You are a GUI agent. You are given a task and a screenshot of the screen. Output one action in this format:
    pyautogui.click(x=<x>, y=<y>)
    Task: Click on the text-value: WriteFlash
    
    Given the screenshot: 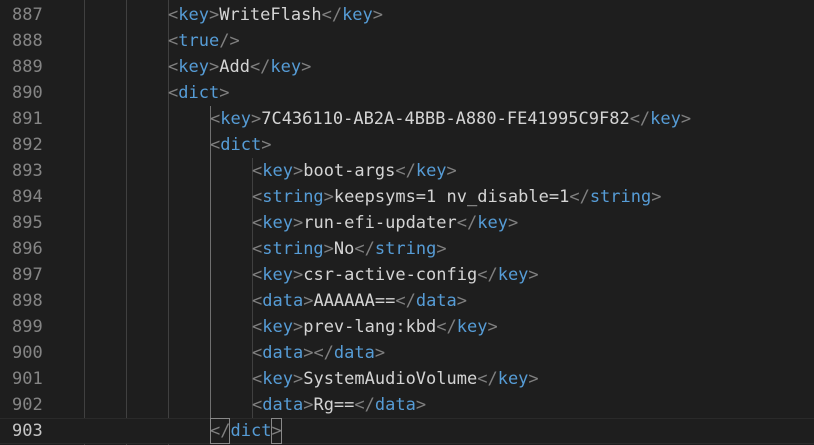 What is the action you would take?
    pyautogui.click(x=270, y=15)
    